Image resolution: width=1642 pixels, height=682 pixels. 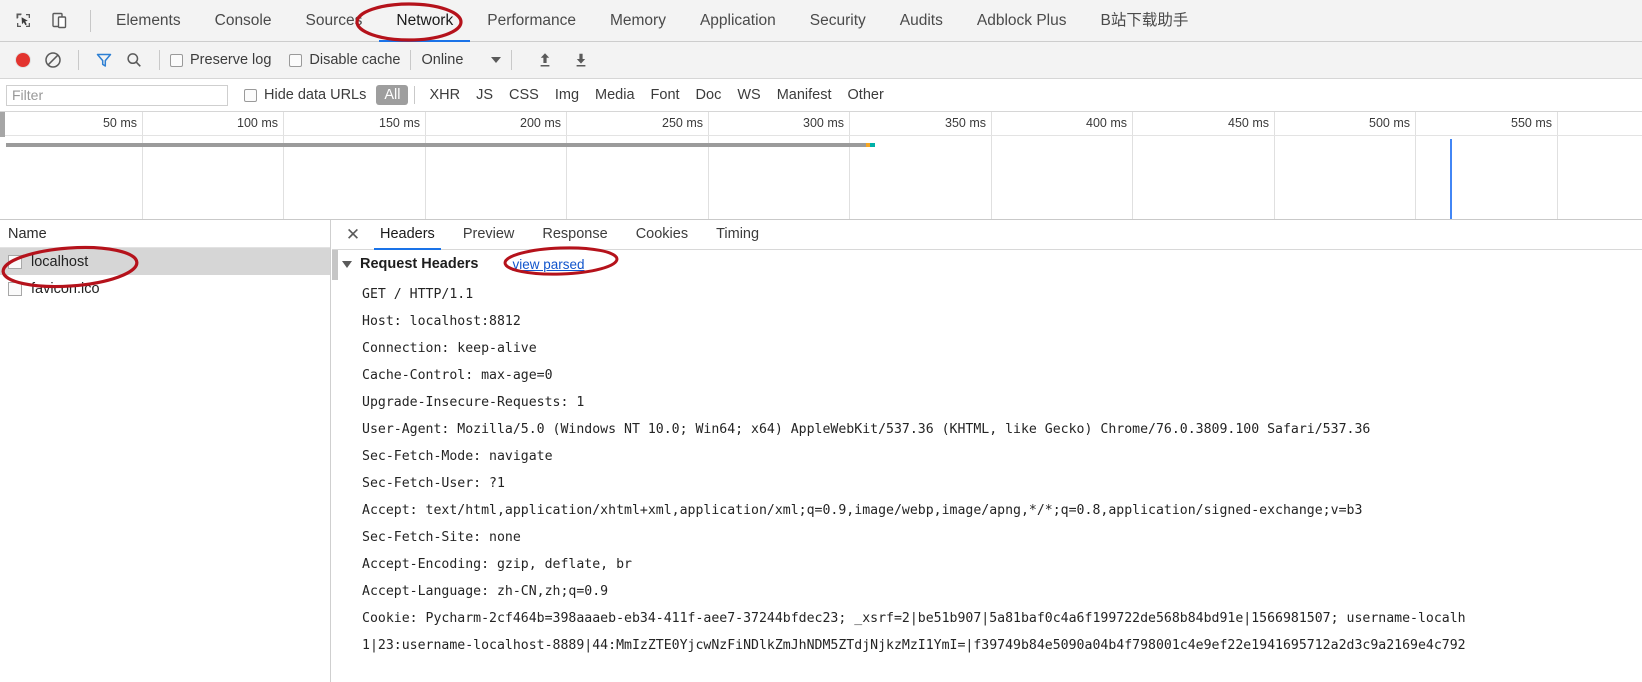 What do you see at coordinates (2, 124) in the screenshot?
I see `timeline-left-grip` at bounding box center [2, 124].